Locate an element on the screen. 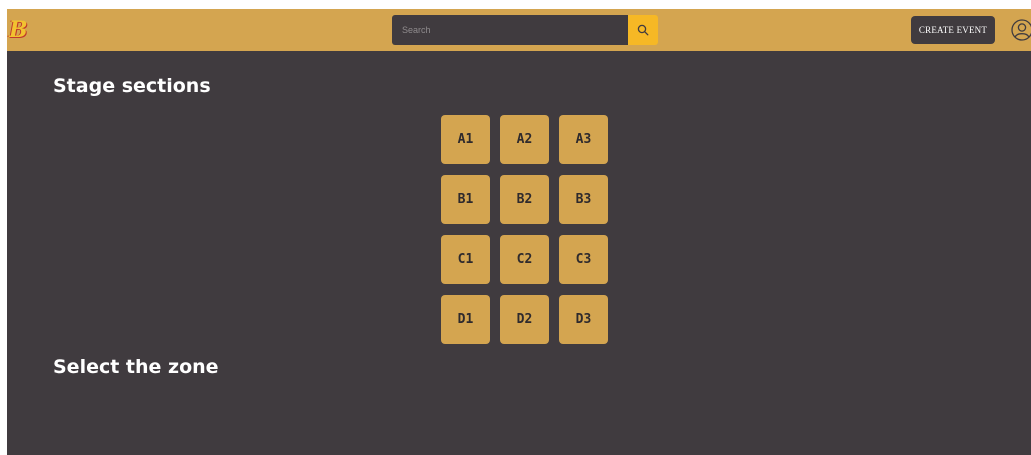 The width and height of the screenshot is (1031, 455). section-grid: A1 A2 A3 B1 B2 B3 C1 C2 C3 D1 D2 D3 is located at coordinates (524, 229).